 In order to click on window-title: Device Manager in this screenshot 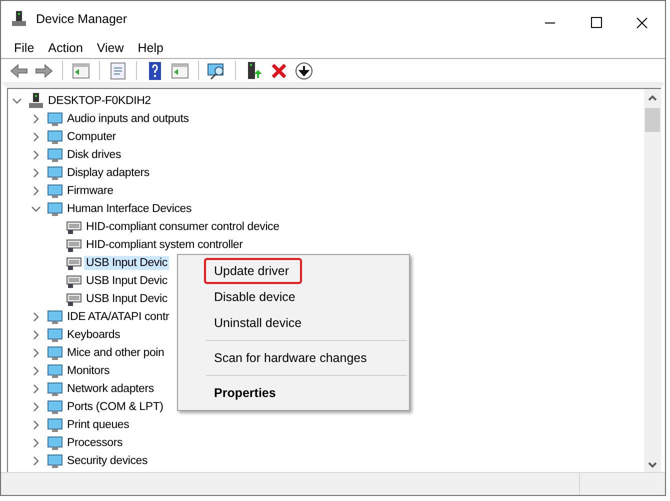, I will do `click(82, 19)`.